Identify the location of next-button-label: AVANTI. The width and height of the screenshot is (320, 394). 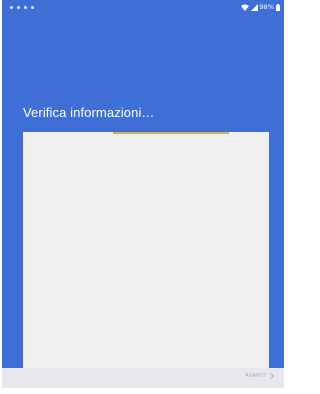
(255, 376).